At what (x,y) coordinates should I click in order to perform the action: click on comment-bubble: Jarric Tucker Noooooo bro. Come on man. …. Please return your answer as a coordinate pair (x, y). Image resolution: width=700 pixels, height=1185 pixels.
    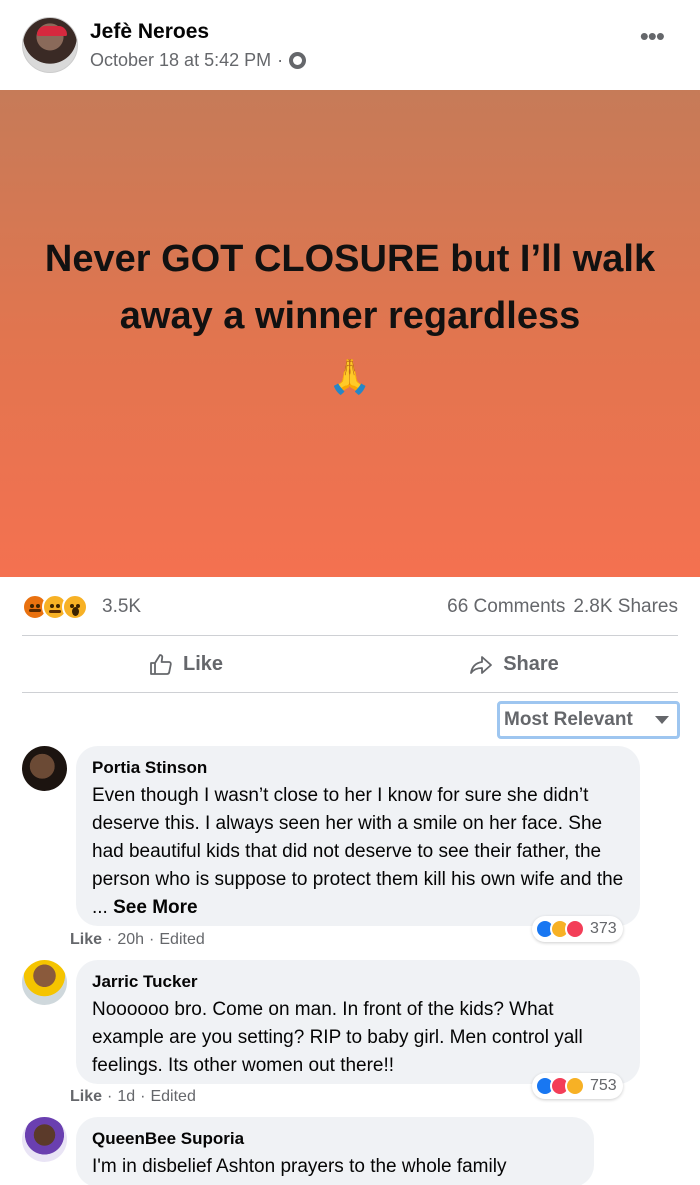
    Looking at the image, I should click on (358, 1022).